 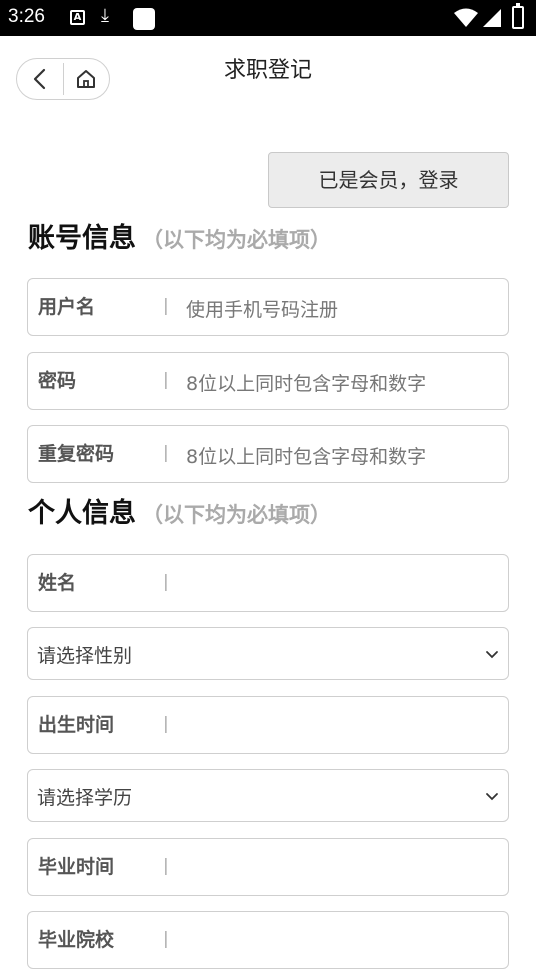 I want to click on repeat-password-field: 重复密码 | 8位以上同时包含字母和数字, so click(x=268, y=454).